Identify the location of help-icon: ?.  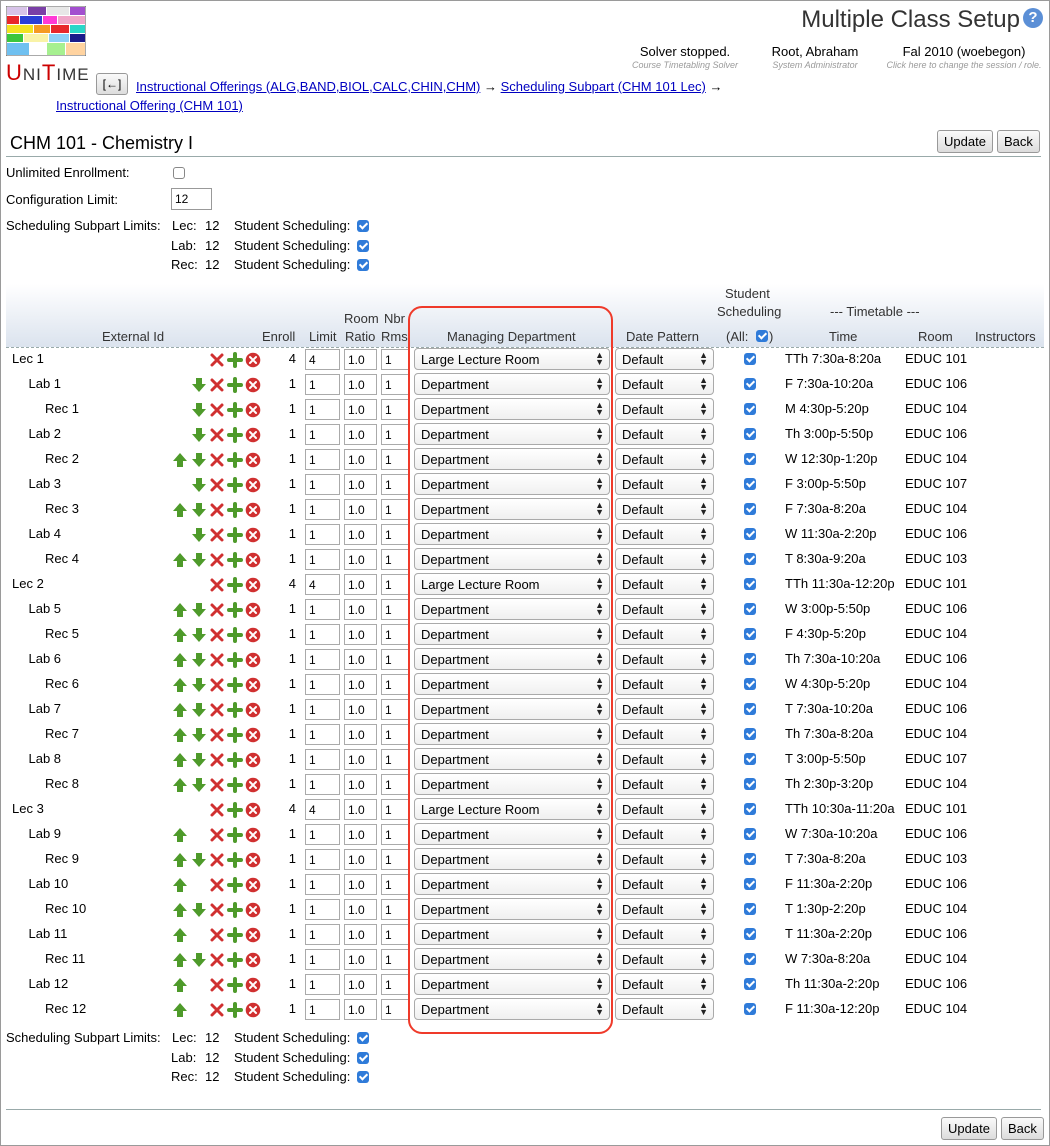
(1033, 18).